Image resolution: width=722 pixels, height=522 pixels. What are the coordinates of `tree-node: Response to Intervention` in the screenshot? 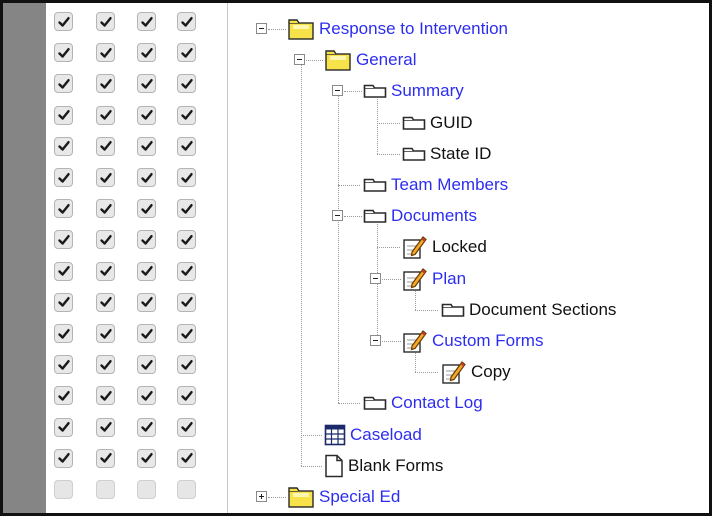 It's located at (397, 29).